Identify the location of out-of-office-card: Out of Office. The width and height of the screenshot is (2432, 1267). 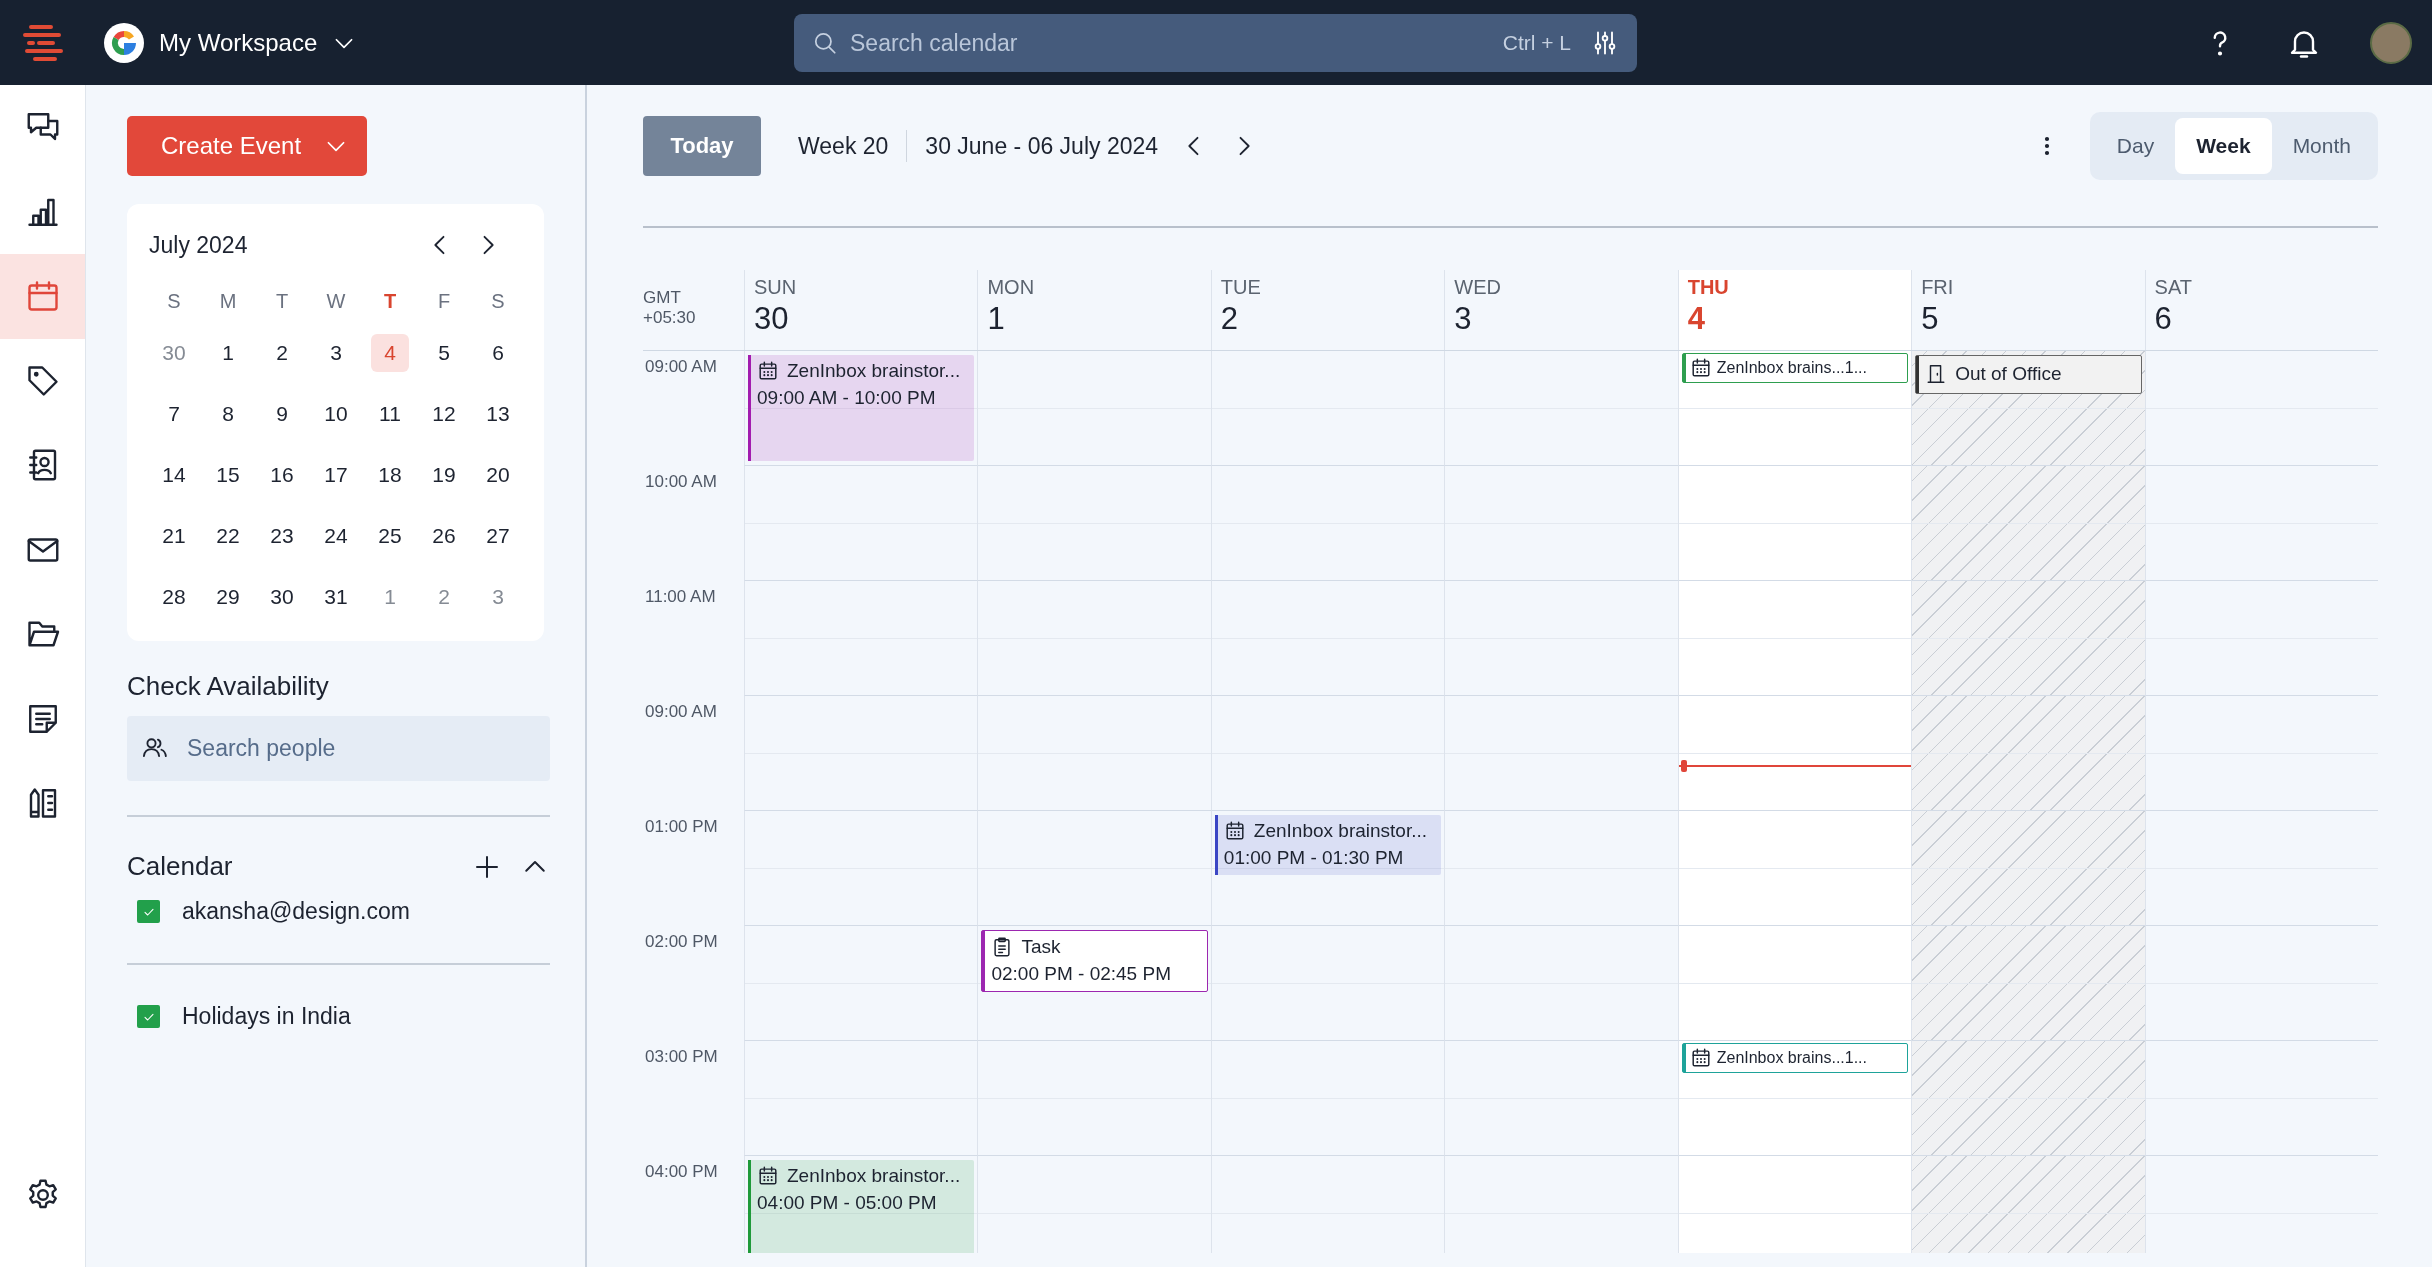
(2028, 374).